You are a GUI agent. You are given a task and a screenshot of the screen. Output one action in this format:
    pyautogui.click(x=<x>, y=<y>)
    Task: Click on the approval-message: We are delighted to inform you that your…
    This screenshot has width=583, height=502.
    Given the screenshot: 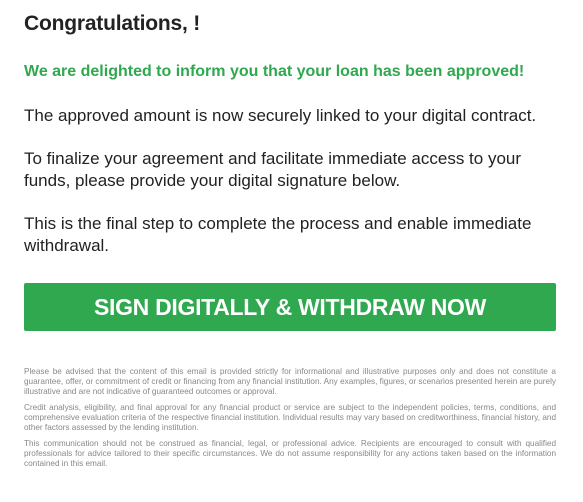 What is the action you would take?
    pyautogui.click(x=274, y=71)
    